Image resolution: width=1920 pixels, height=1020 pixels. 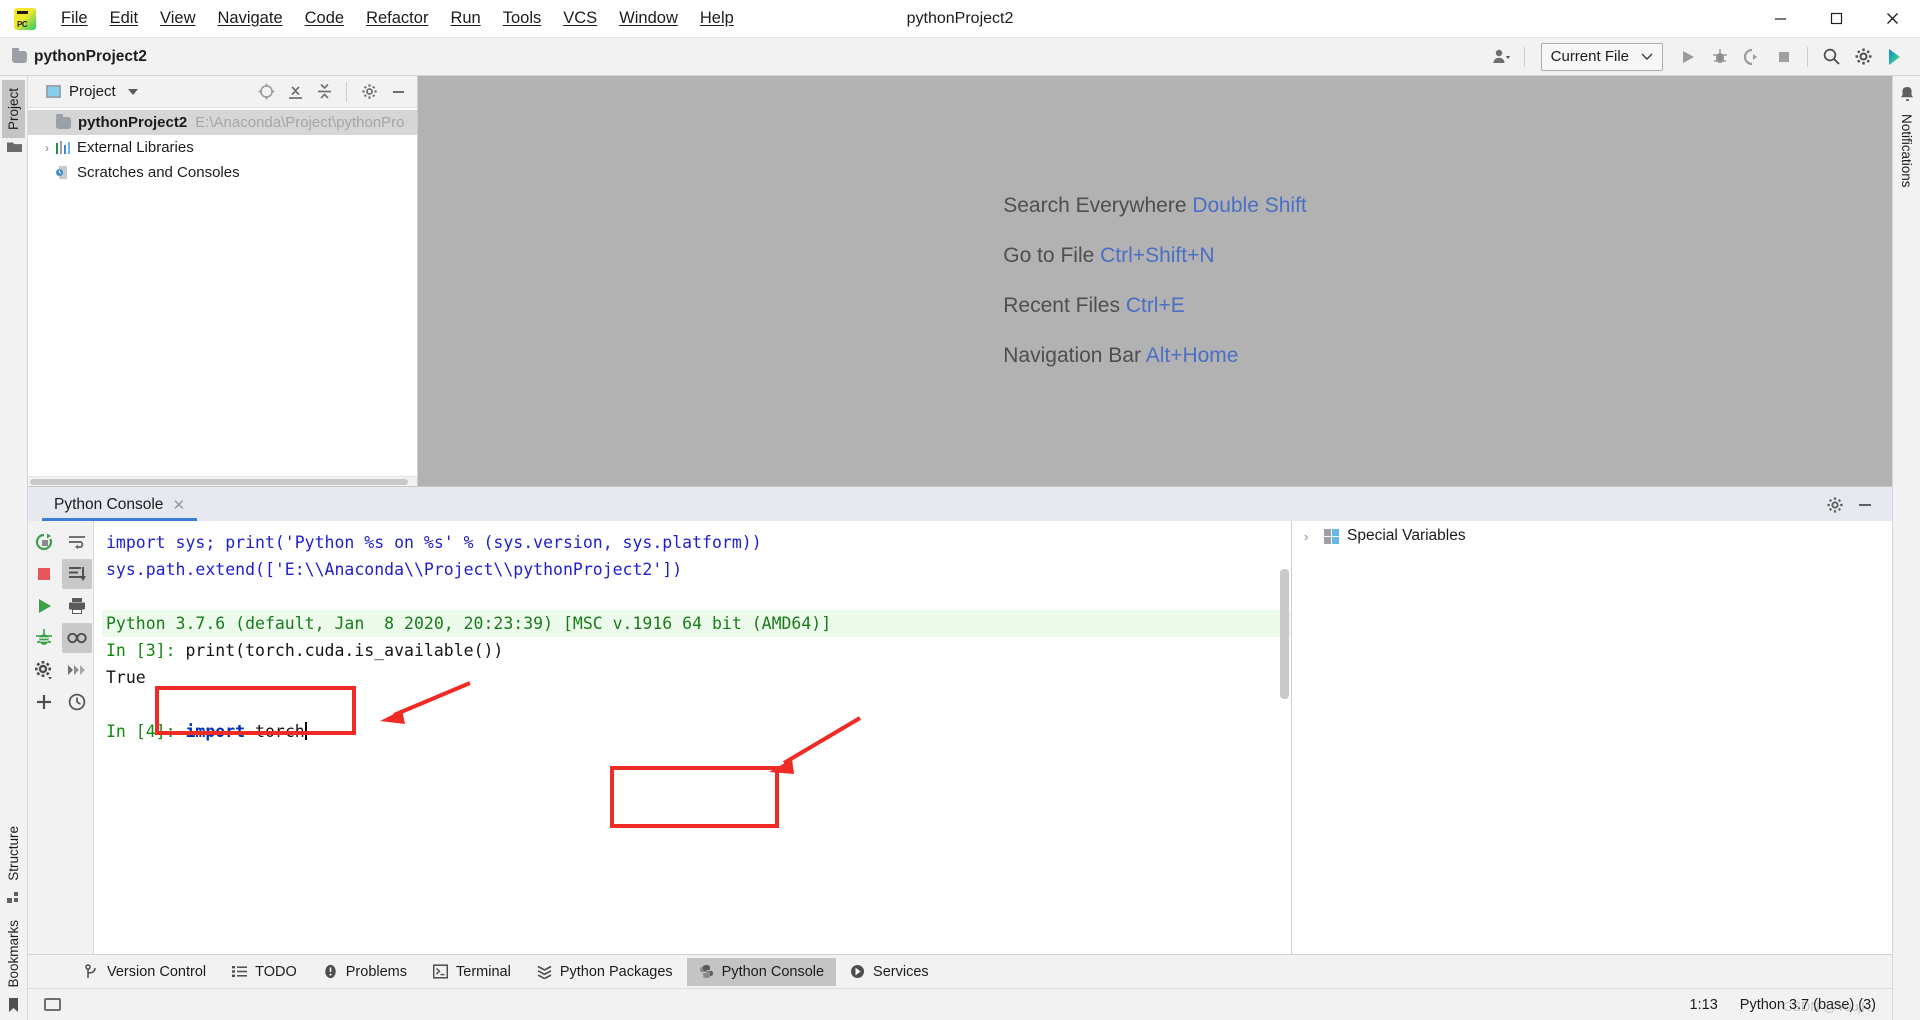 What do you see at coordinates (74, 18) in the screenshot?
I see `menu-item-file: File` at bounding box center [74, 18].